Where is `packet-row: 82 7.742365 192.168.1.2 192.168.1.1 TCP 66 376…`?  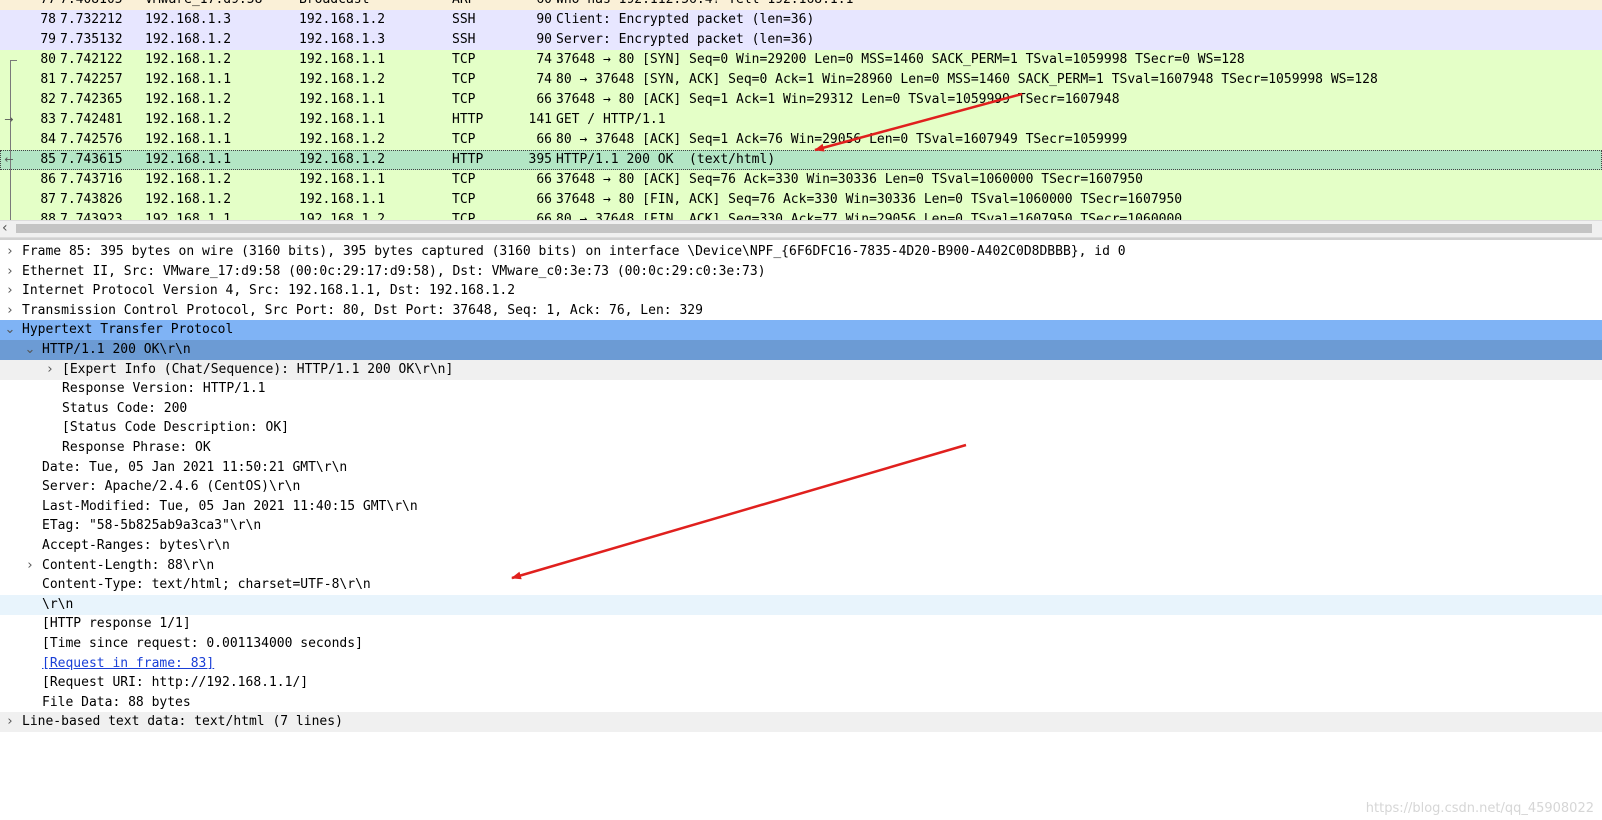
packet-row: 82 7.742365 192.168.1.2 192.168.1.1 TCP 66 376… is located at coordinates (801, 100).